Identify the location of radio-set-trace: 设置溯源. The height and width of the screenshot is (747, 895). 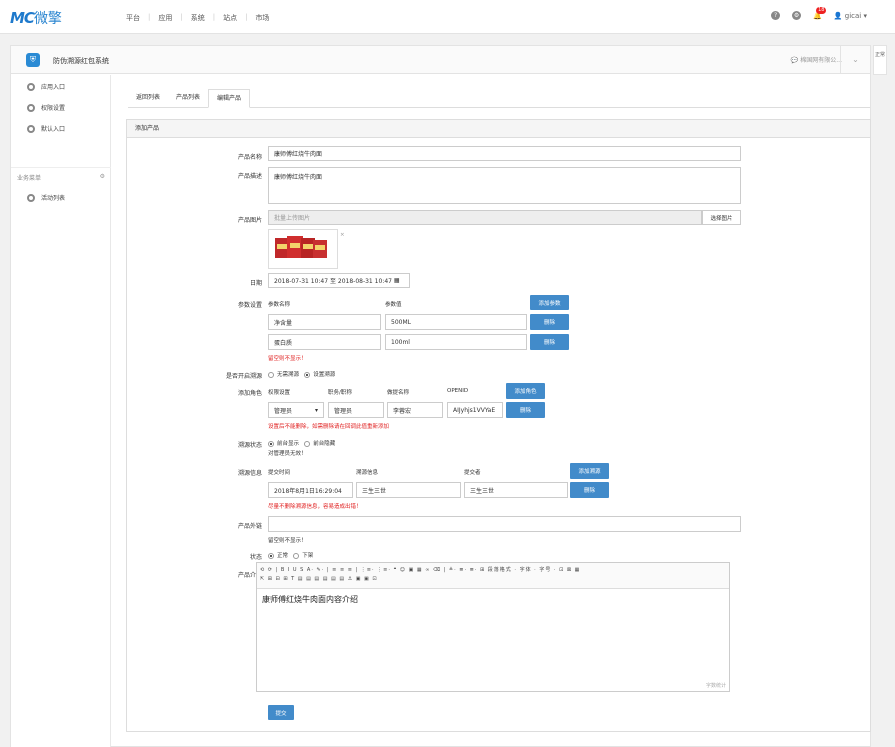
(319, 374).